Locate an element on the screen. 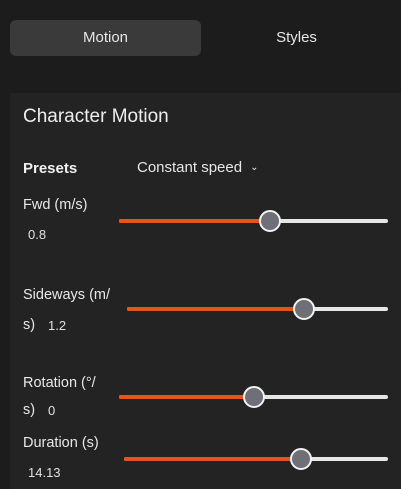 The height and width of the screenshot is (489, 401). tab-motion: Motion is located at coordinates (105, 38).